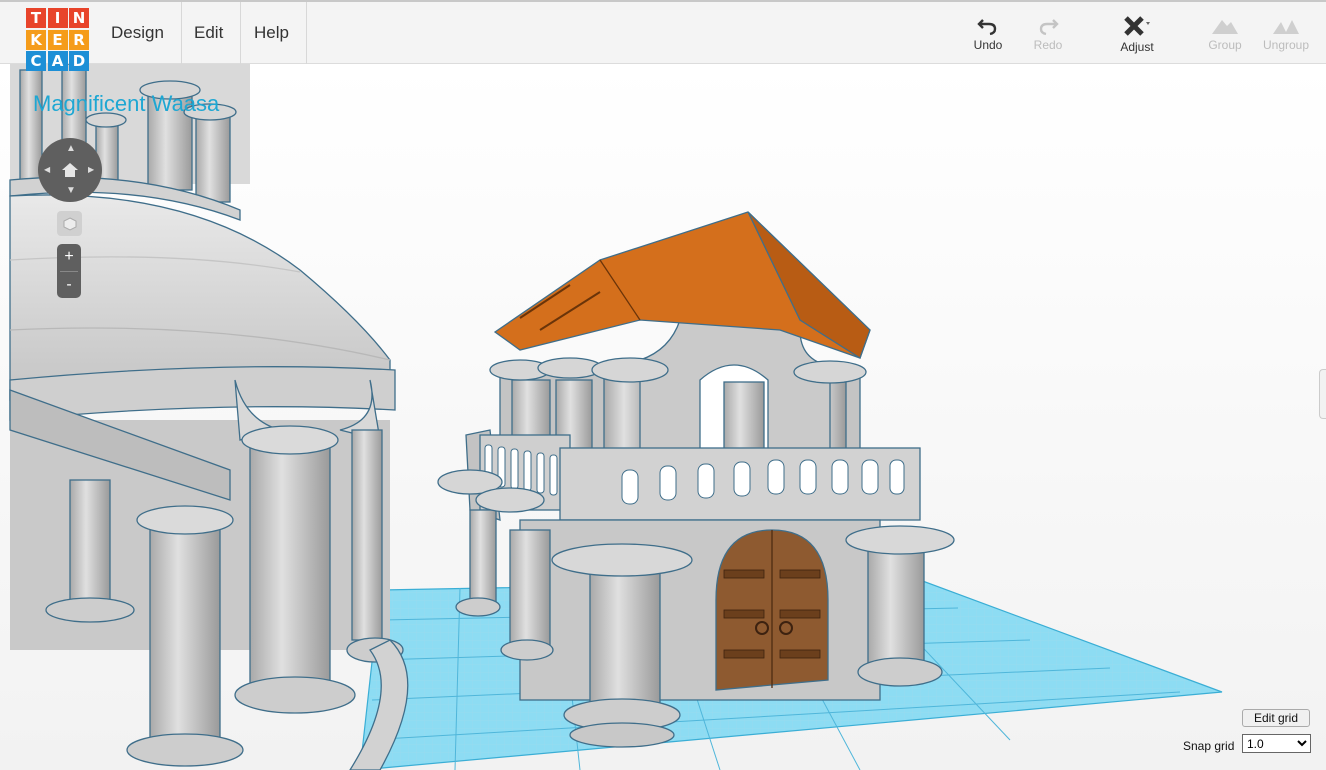 The image size is (1326, 770). I want to click on adjust-label: Adjust, so click(1137, 47).